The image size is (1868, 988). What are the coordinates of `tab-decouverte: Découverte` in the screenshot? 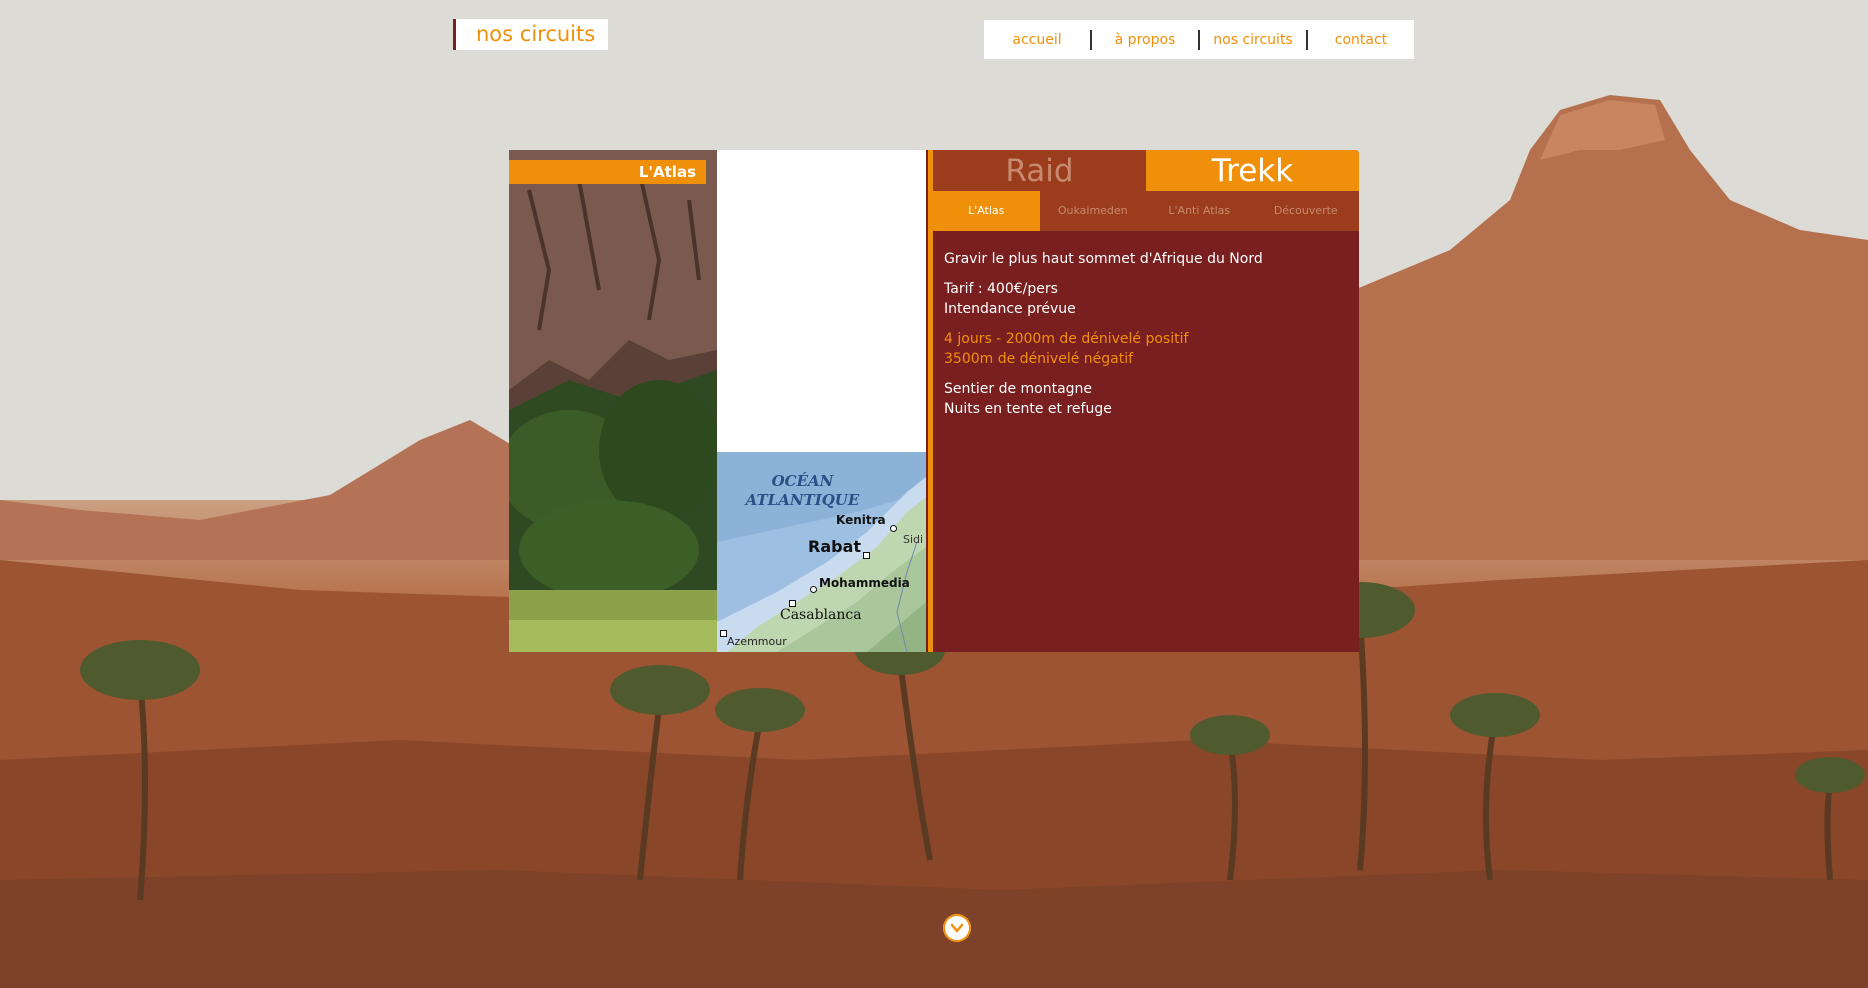 It's located at (1306, 211).